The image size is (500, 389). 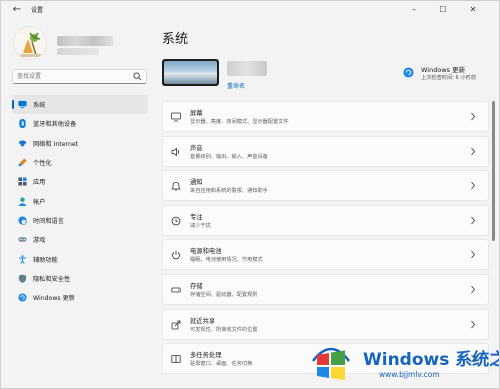 I want to click on maximize-button: ☐, so click(x=443, y=10).